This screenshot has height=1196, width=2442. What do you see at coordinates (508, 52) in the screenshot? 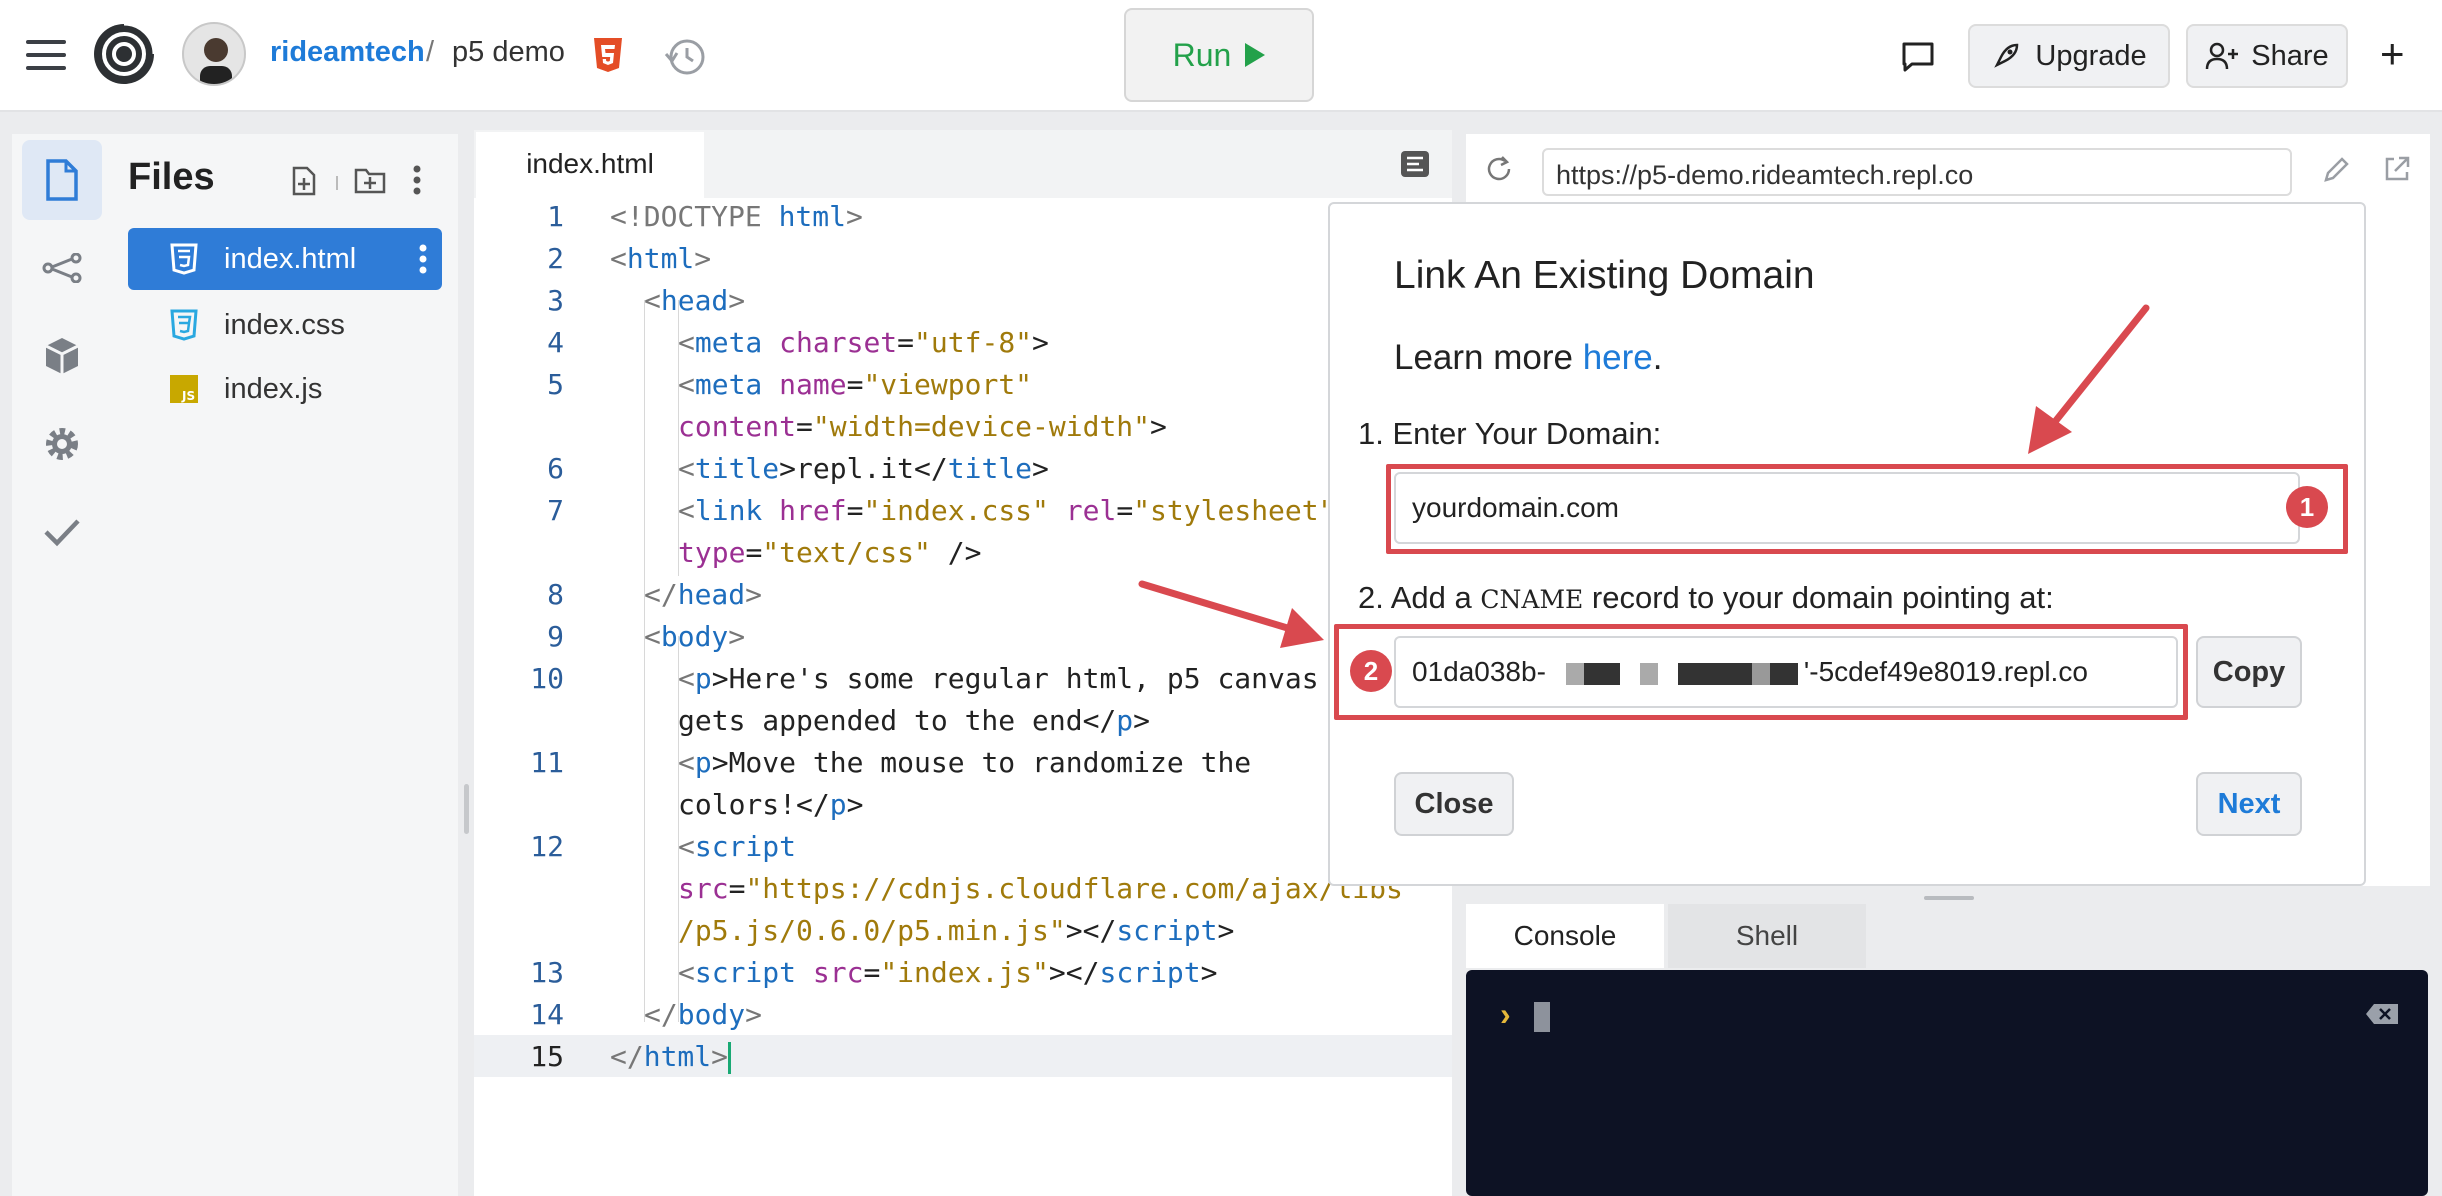
I see `project-name: p5 demo` at bounding box center [508, 52].